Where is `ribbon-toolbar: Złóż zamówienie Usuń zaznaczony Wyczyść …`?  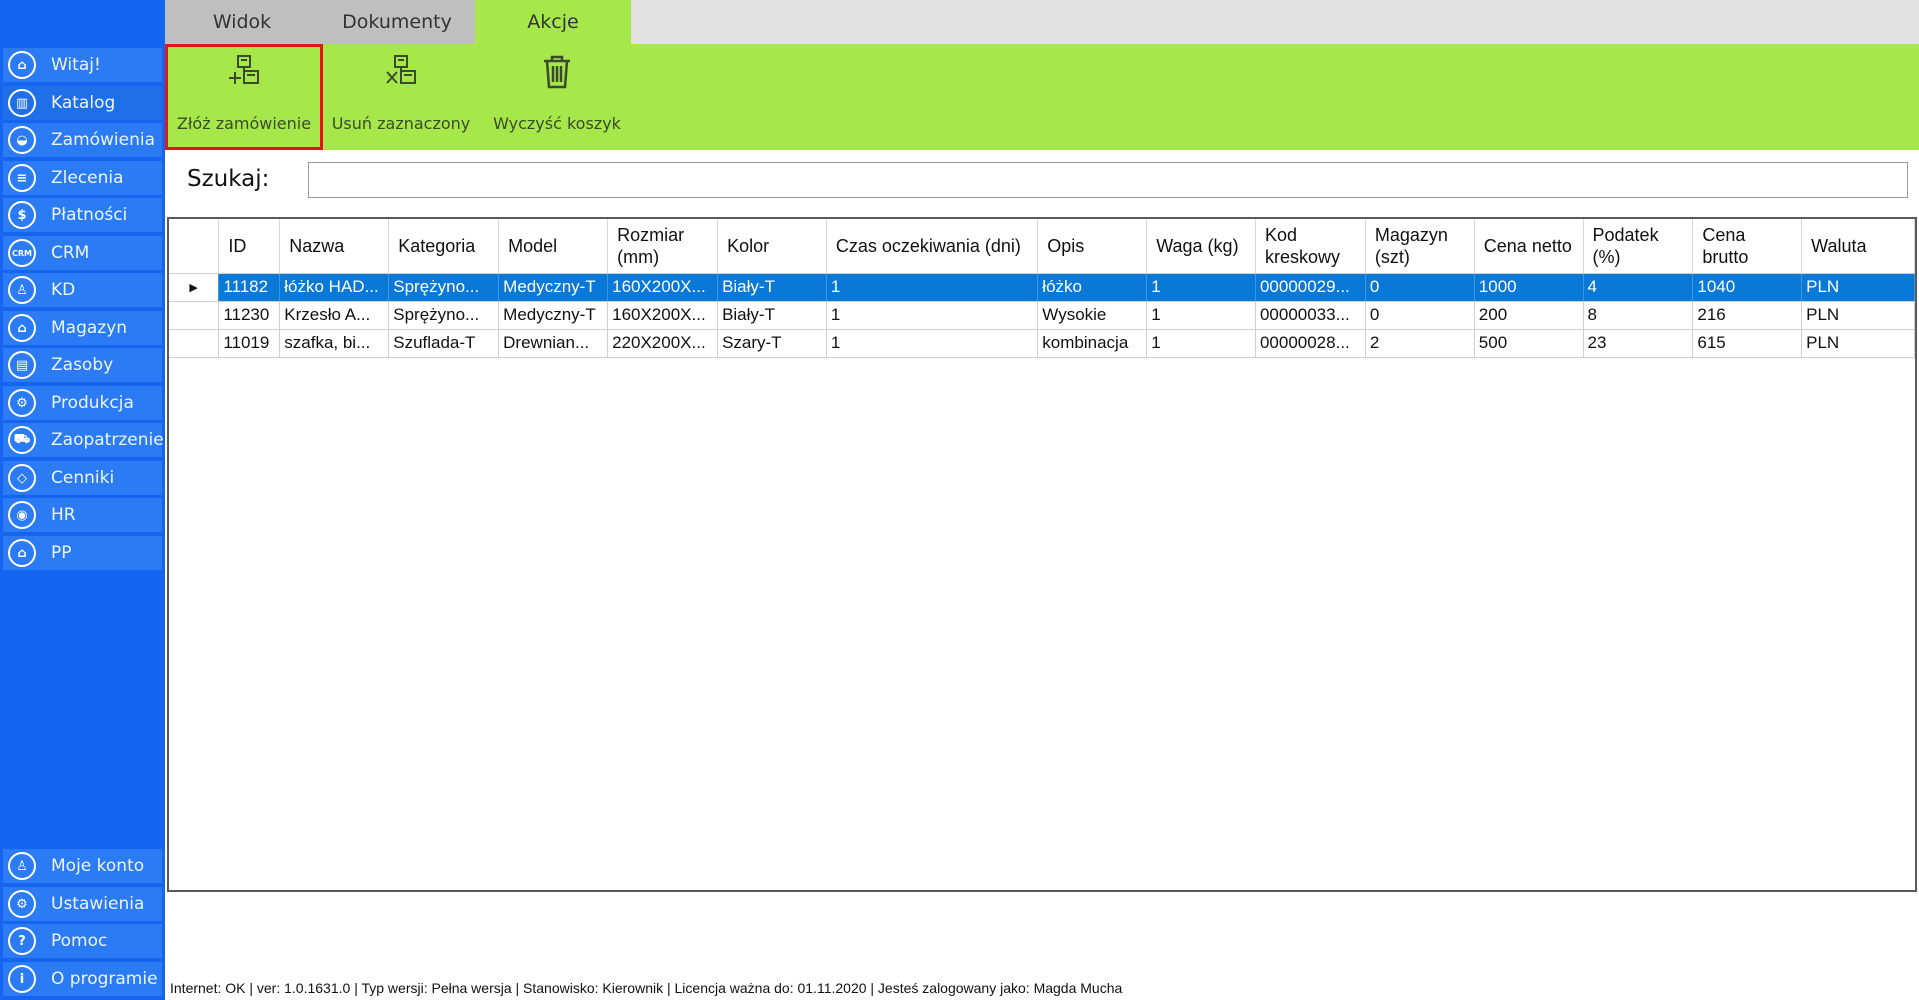 ribbon-toolbar: Złóż zamówienie Usuń zaznaczony Wyczyść … is located at coordinates (1042, 97).